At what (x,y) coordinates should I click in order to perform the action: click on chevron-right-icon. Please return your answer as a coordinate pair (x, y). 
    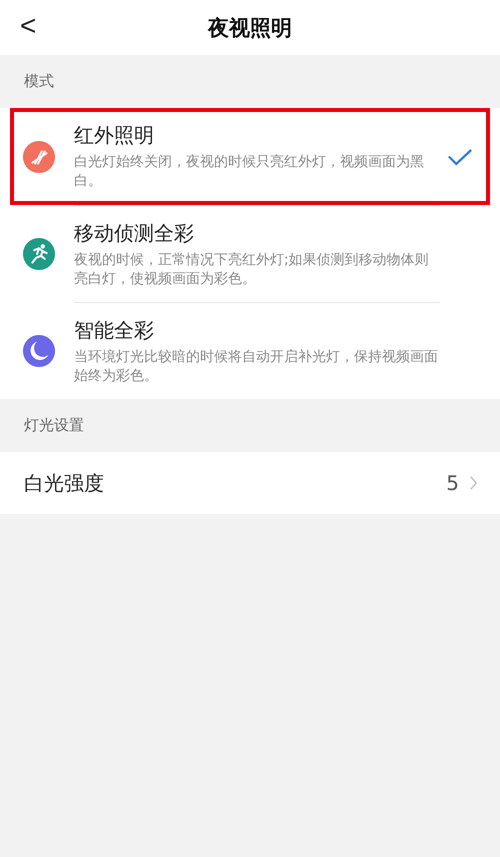
    Looking at the image, I should click on (473, 483).